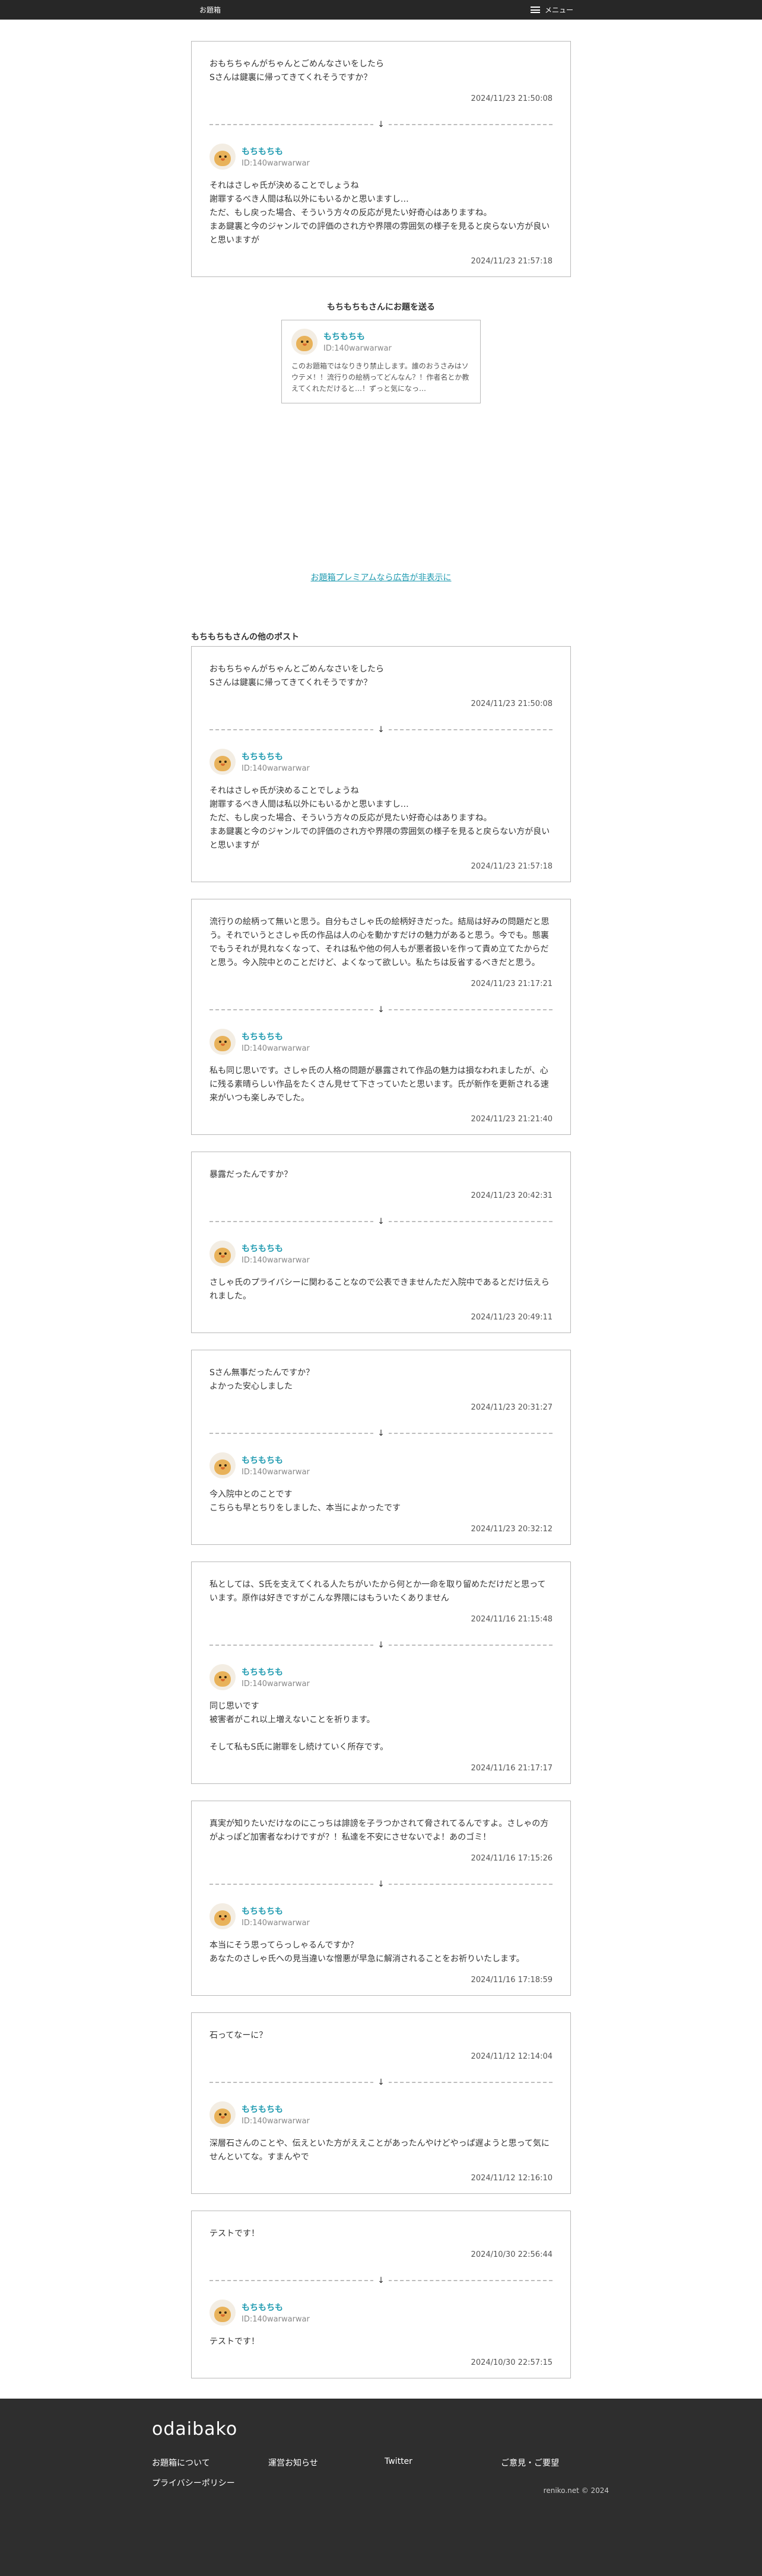 Image resolution: width=762 pixels, height=2576 pixels. What do you see at coordinates (535, 10) in the screenshot?
I see `hamburger-icon` at bounding box center [535, 10].